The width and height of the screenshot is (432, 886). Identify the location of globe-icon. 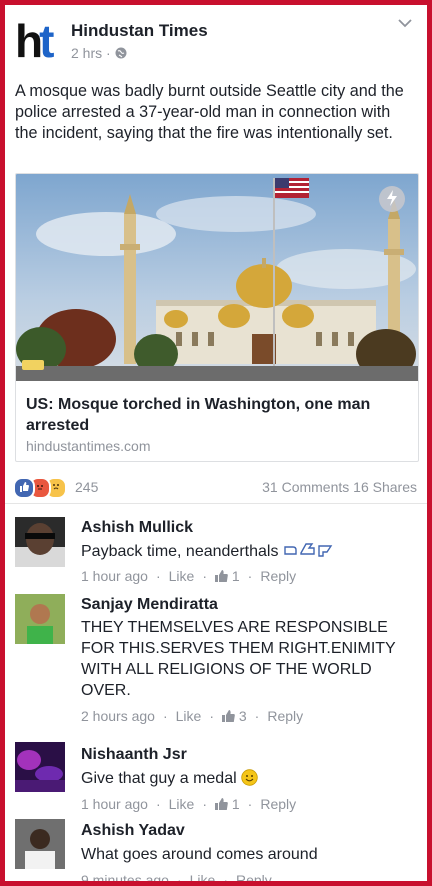
(121, 53).